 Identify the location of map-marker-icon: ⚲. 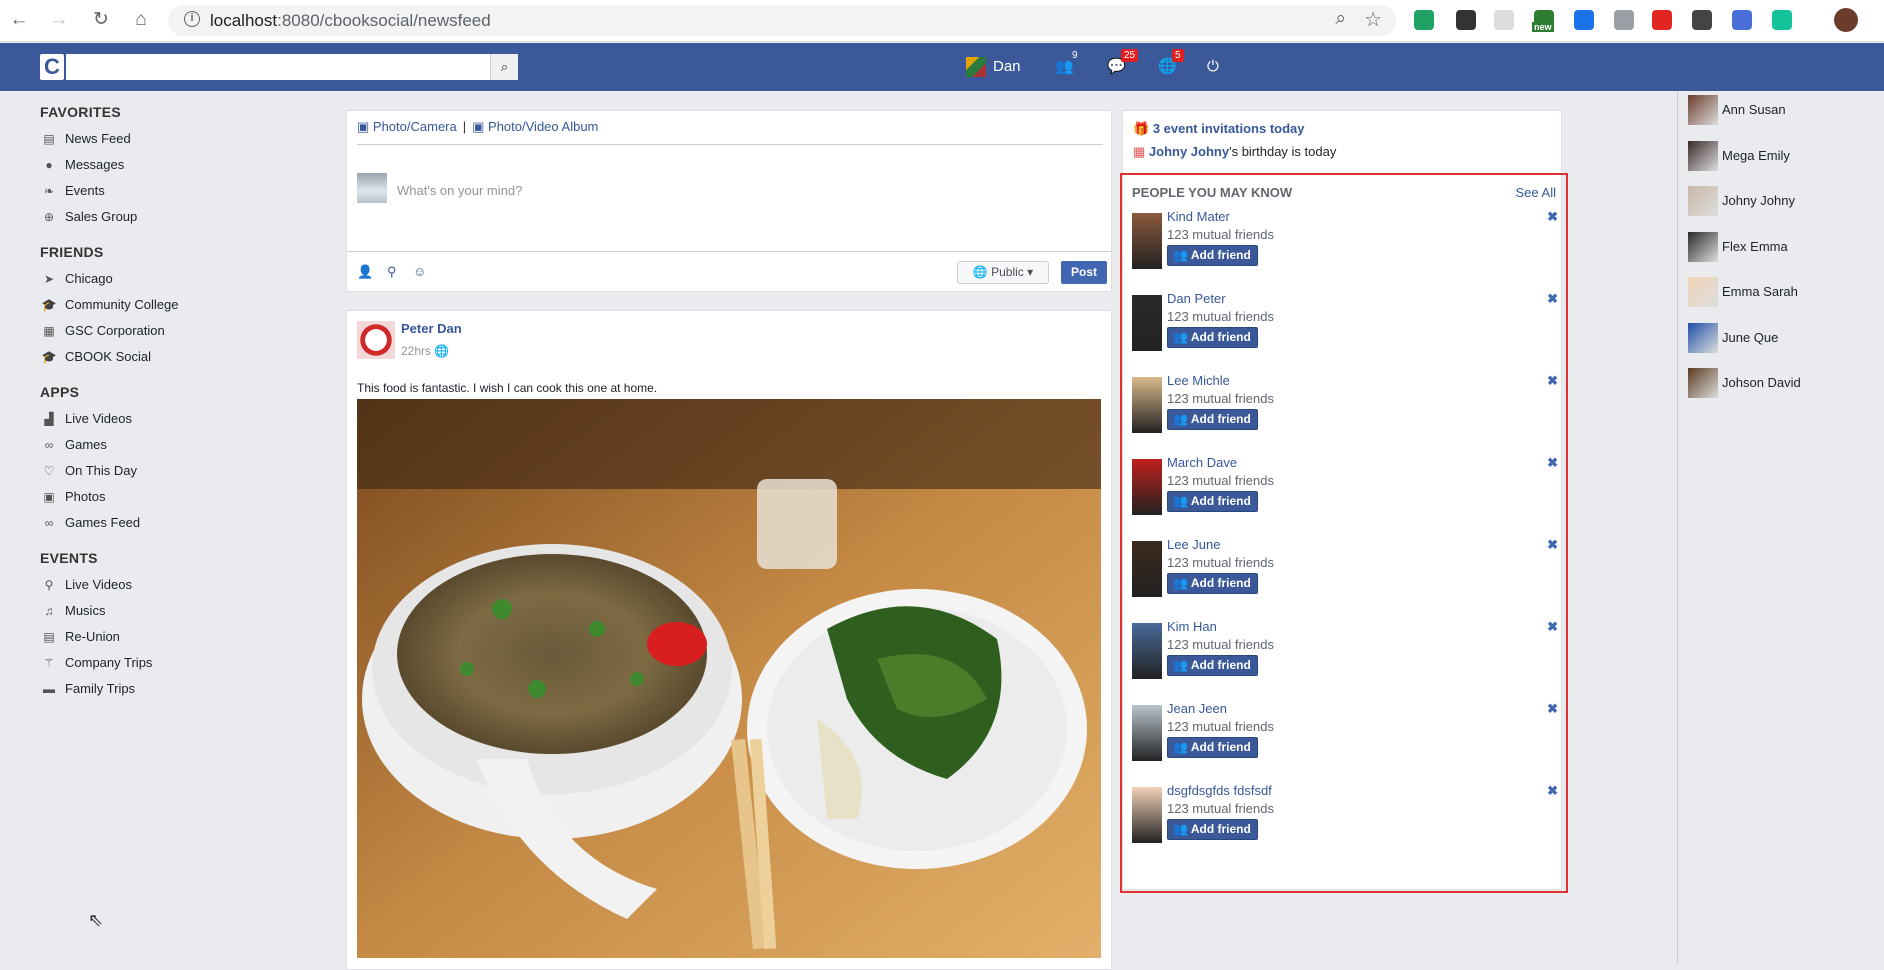
(392, 272).